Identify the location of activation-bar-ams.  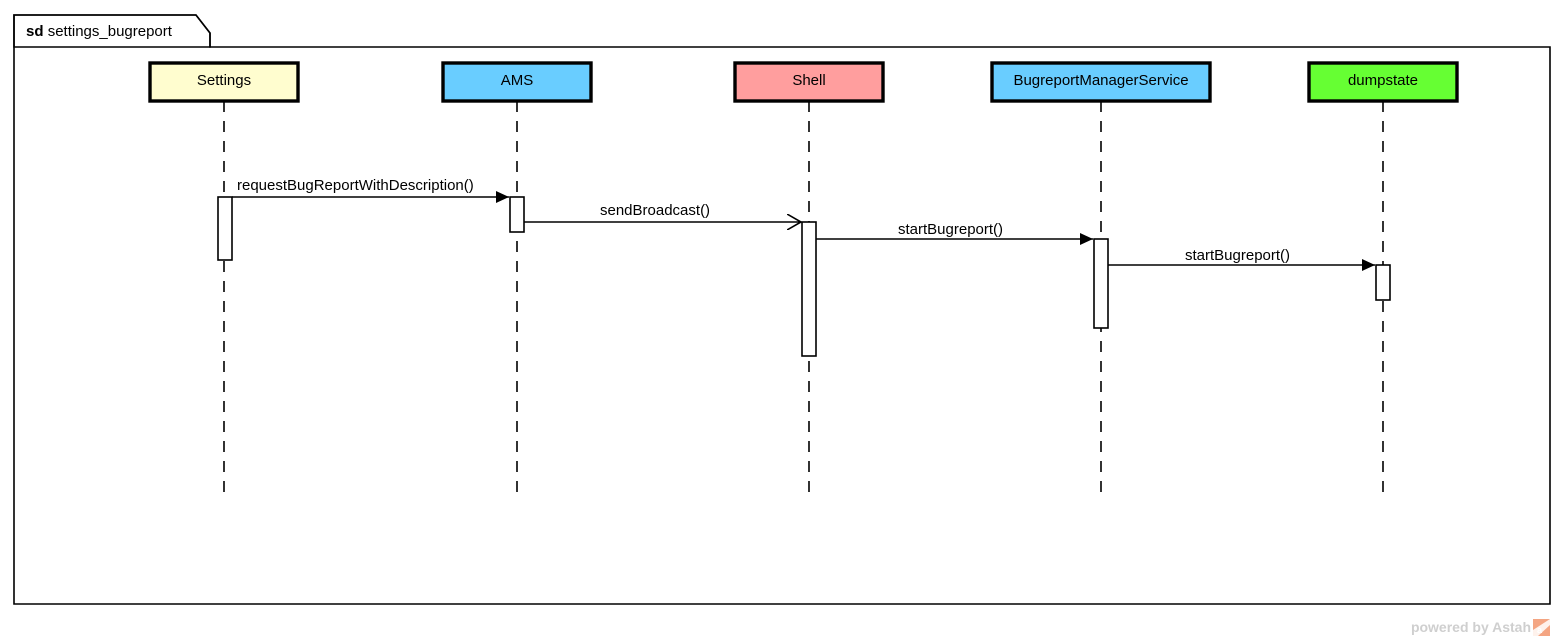
(517, 214).